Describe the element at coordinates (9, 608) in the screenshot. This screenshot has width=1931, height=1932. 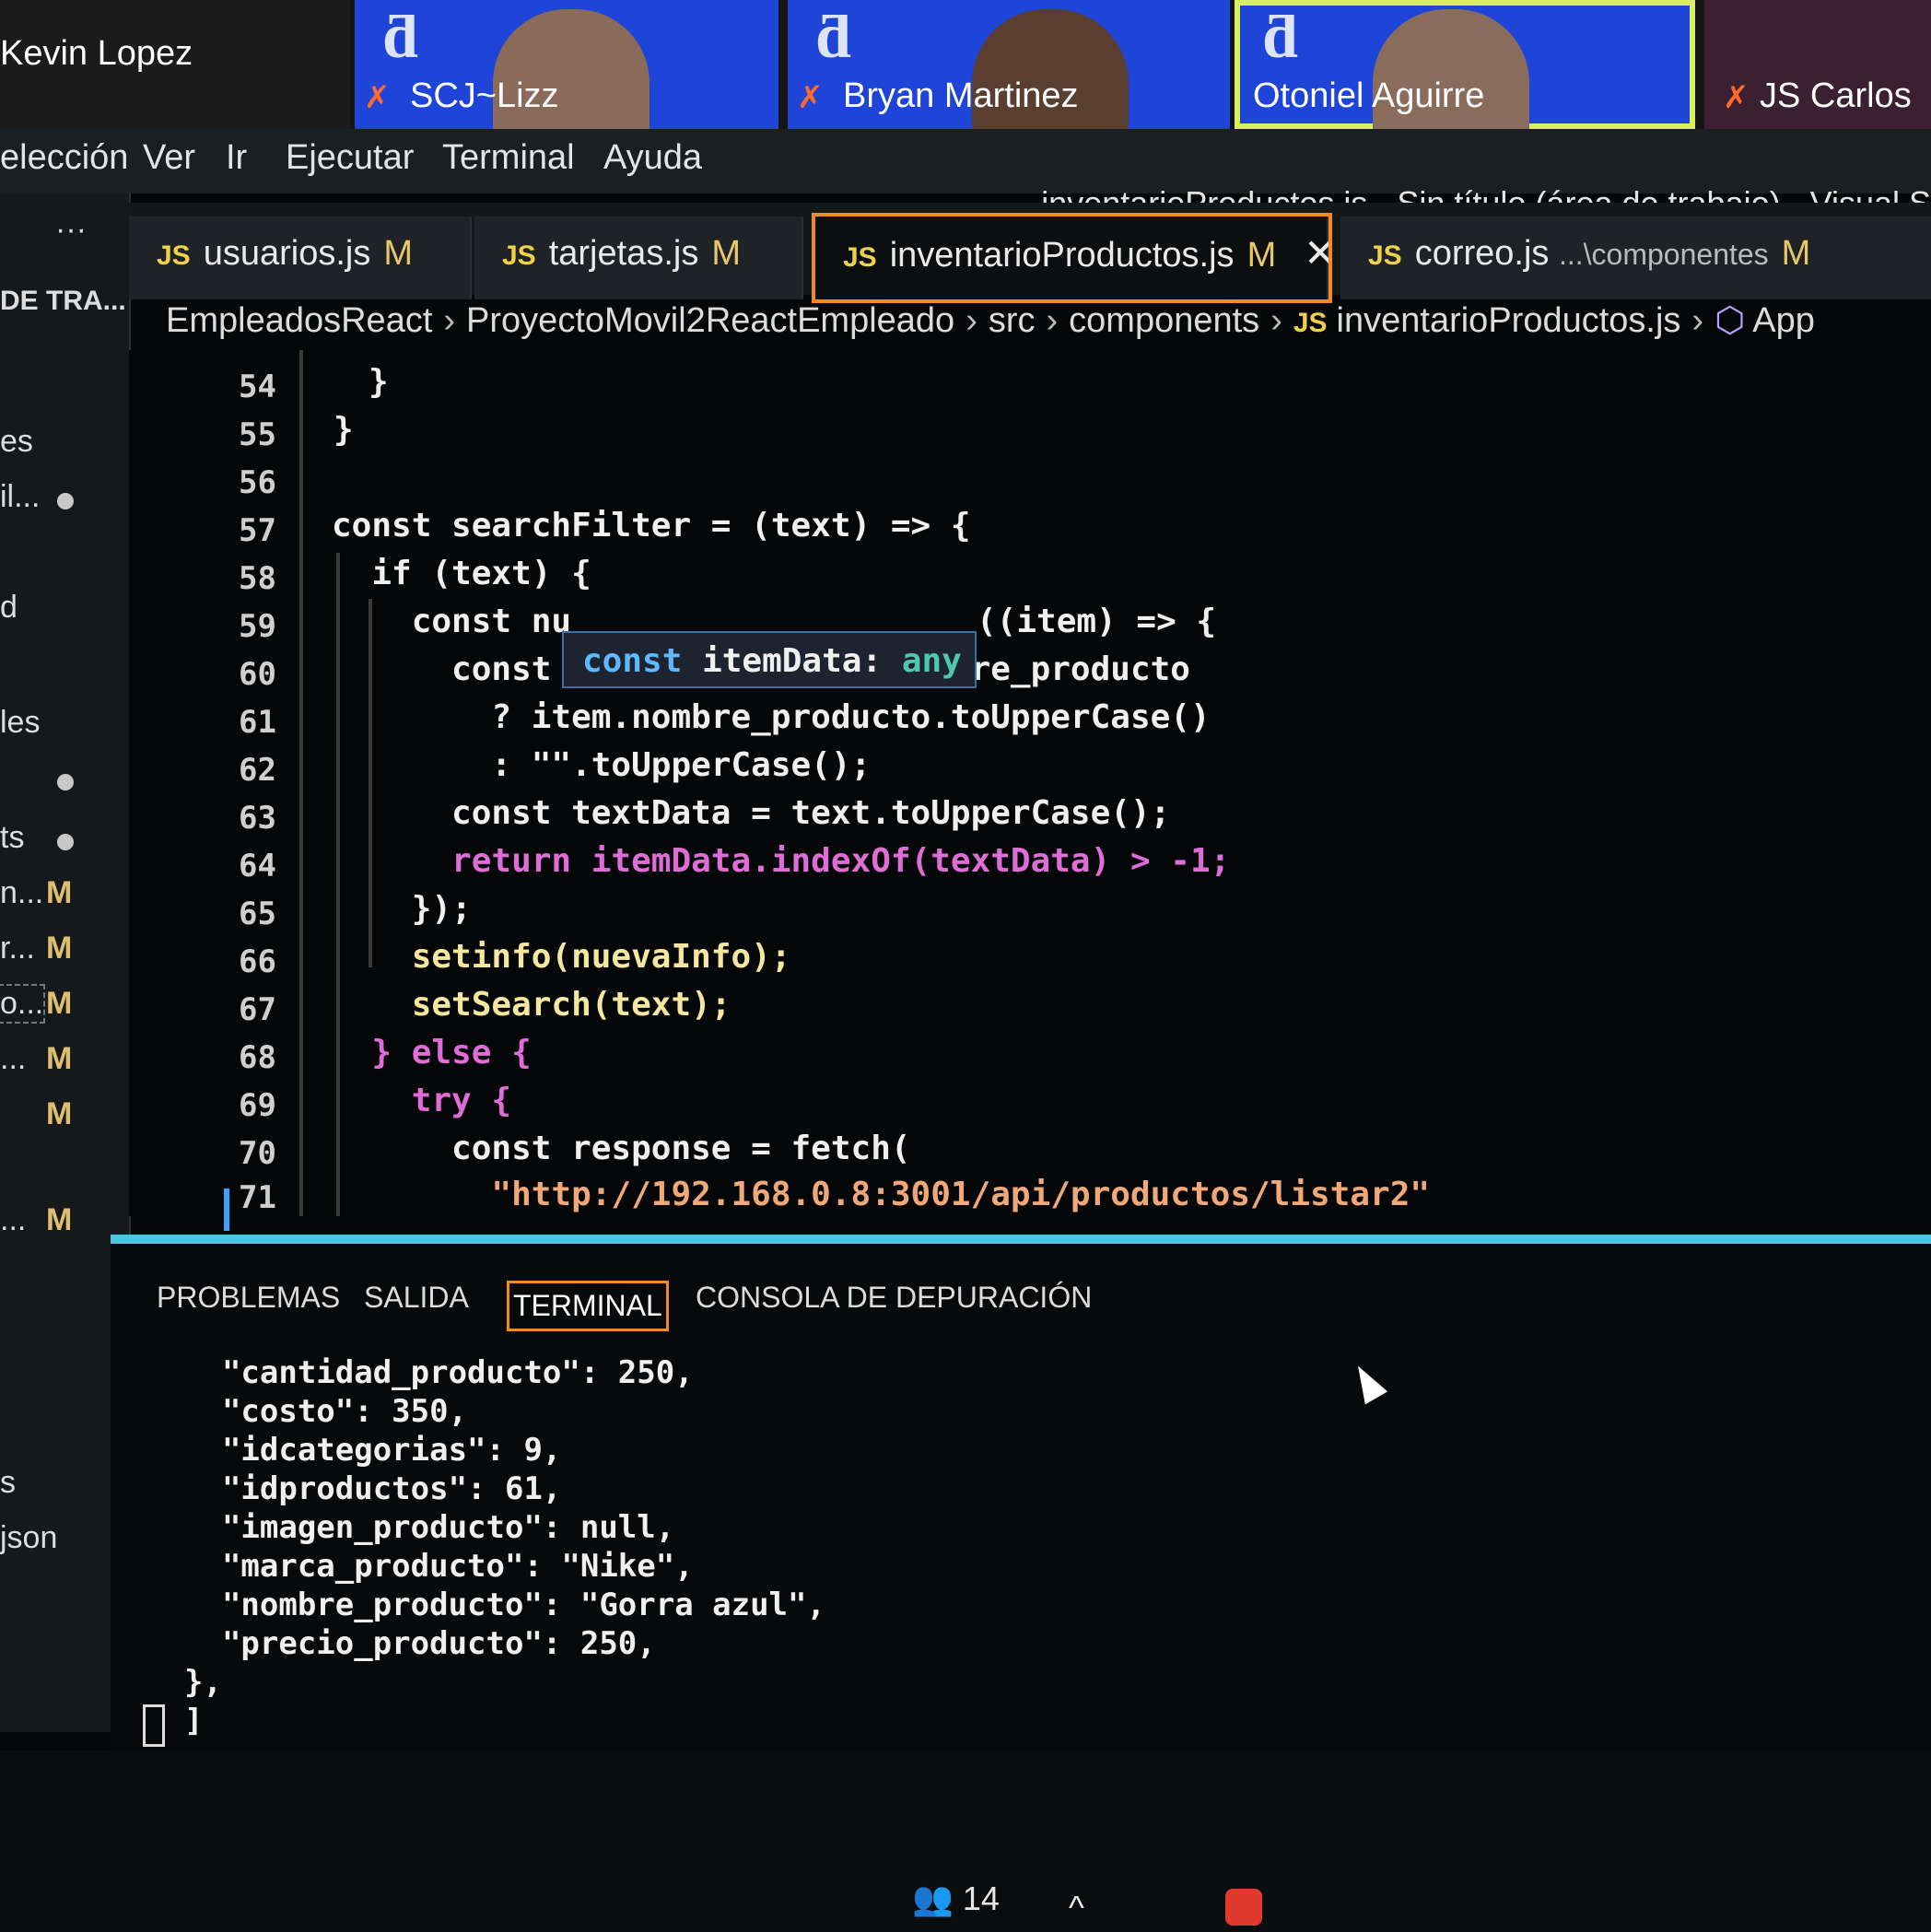
I see `file-item: d` at that location.